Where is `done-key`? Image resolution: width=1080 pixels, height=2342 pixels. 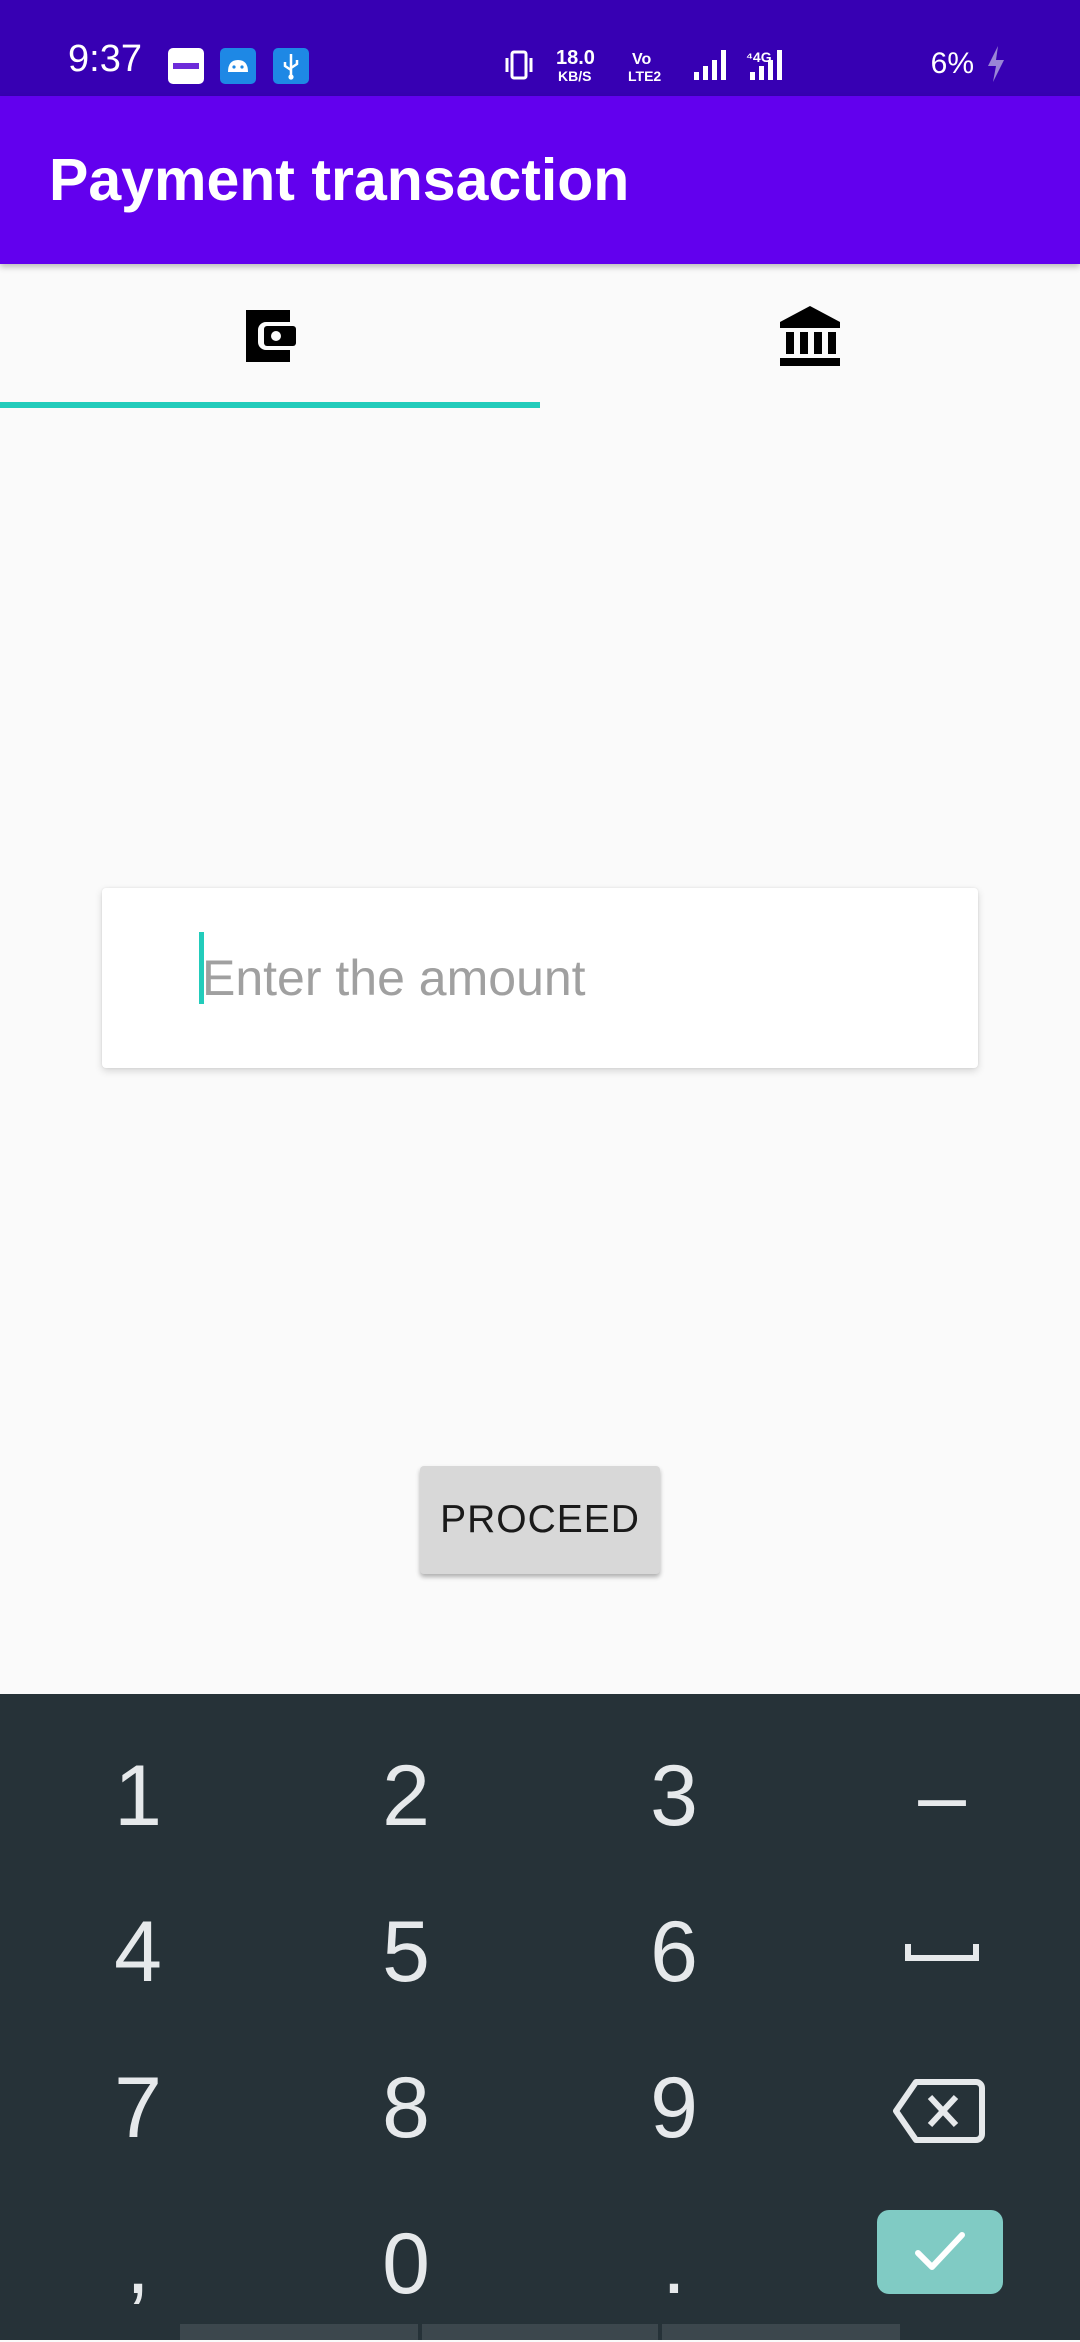
done-key is located at coordinates (940, 2252).